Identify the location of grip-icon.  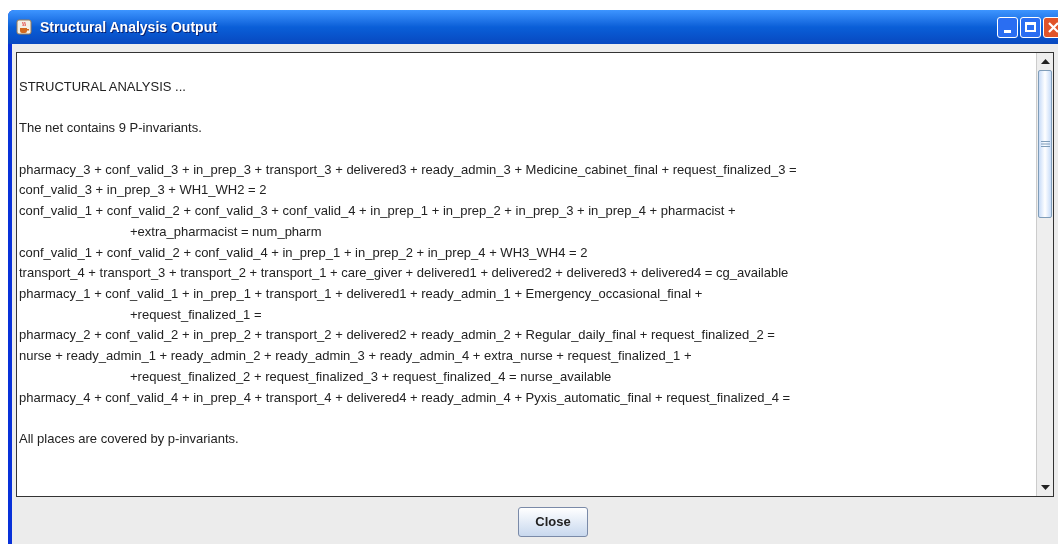
(1045, 144).